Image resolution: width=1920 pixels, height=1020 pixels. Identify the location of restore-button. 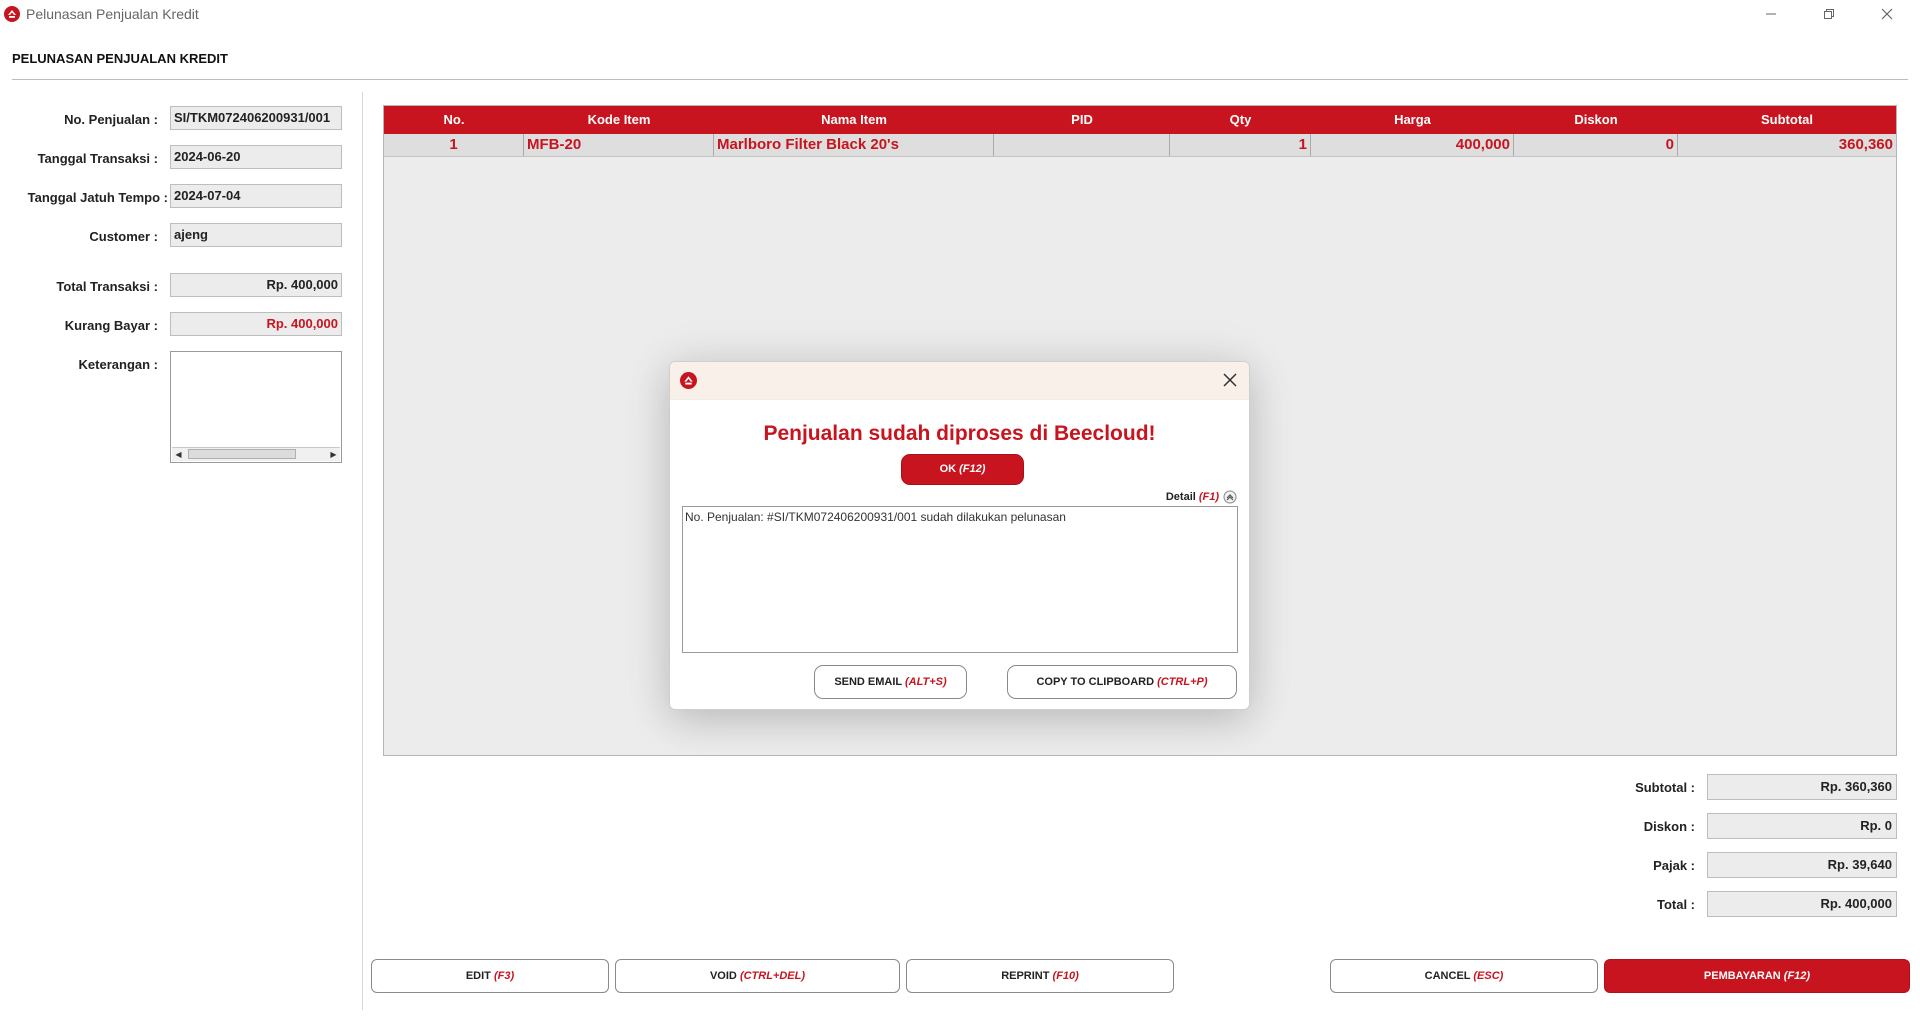
(1829, 14).